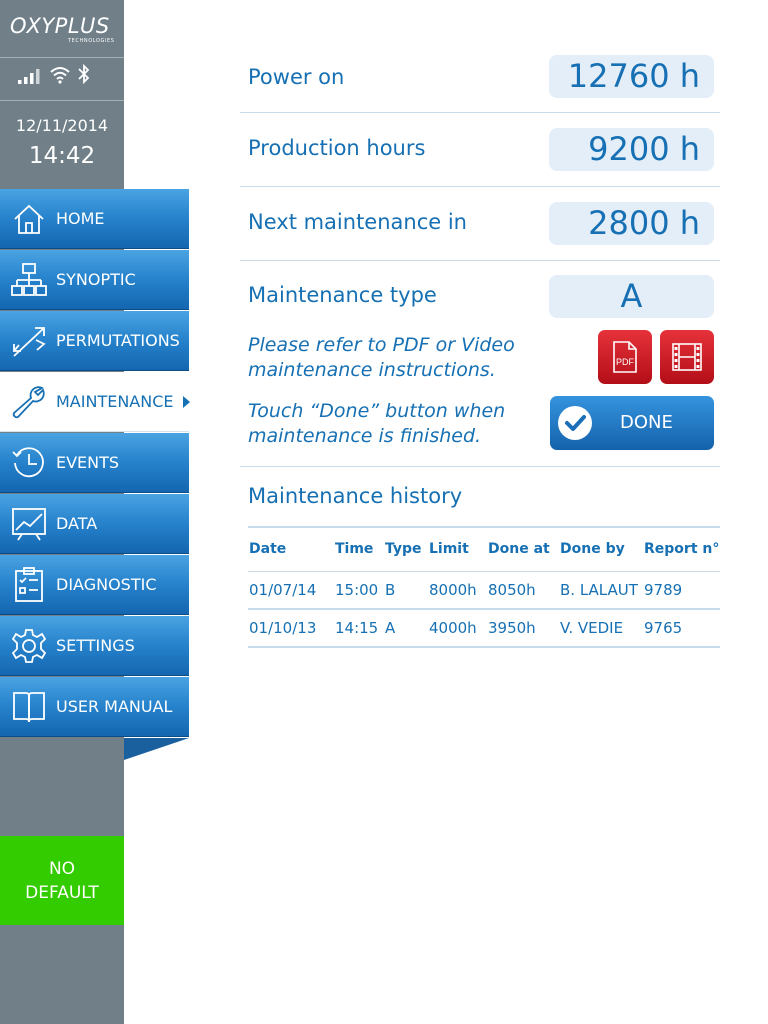 The image size is (768, 1024). What do you see at coordinates (631, 149) in the screenshot?
I see `production-hours-value: 9200 h` at bounding box center [631, 149].